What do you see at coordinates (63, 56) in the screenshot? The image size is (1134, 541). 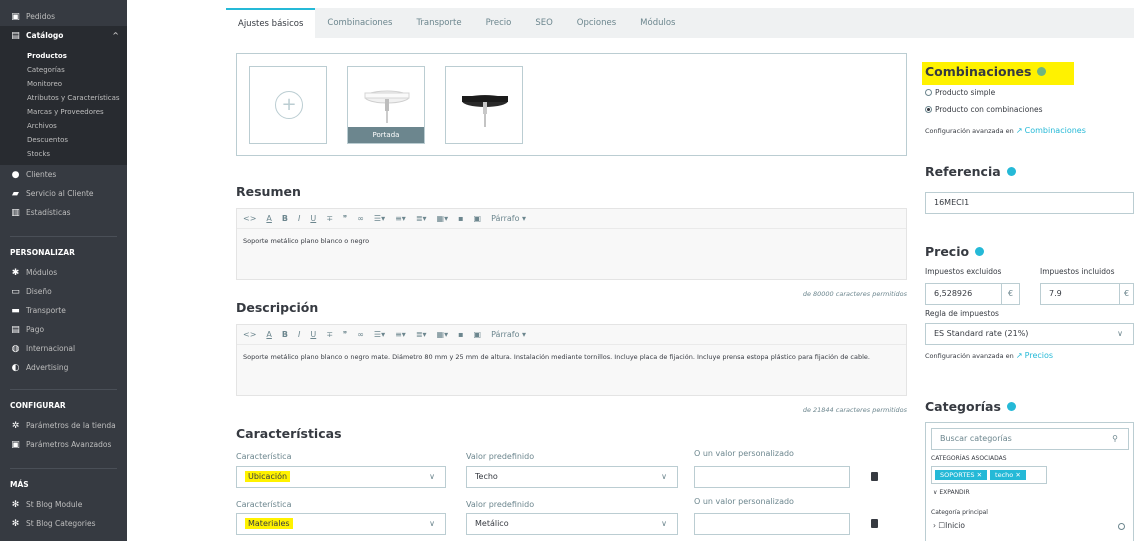 I see `subnav-productos: Productos` at bounding box center [63, 56].